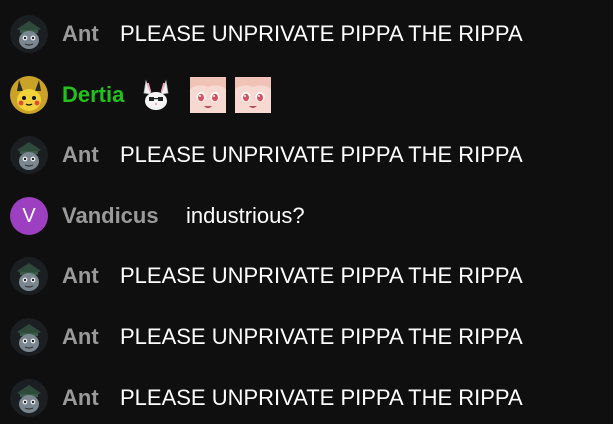  I want to click on avatar-letter: V, so click(29, 215).